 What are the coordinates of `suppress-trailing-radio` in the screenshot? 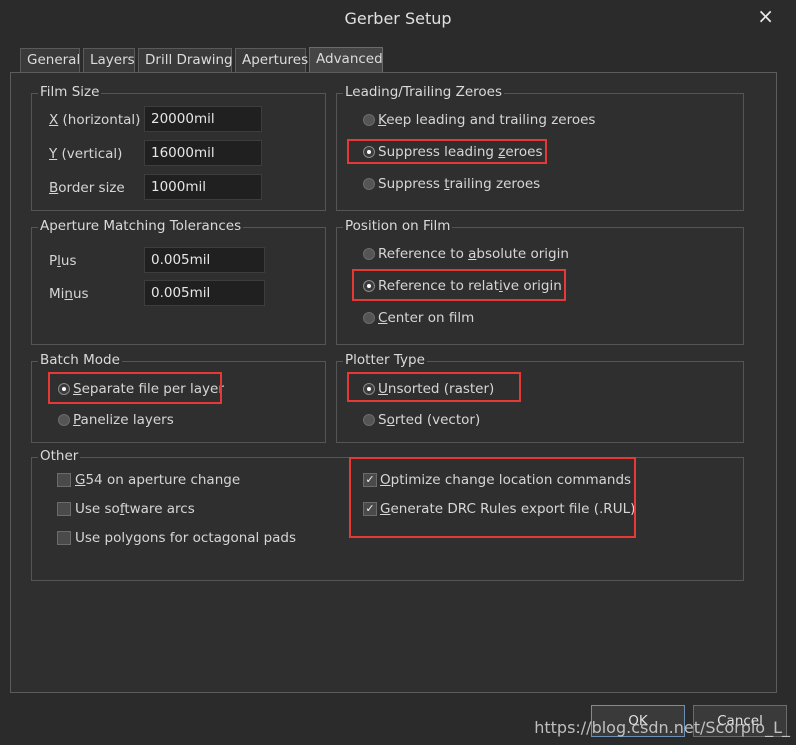 It's located at (369, 184).